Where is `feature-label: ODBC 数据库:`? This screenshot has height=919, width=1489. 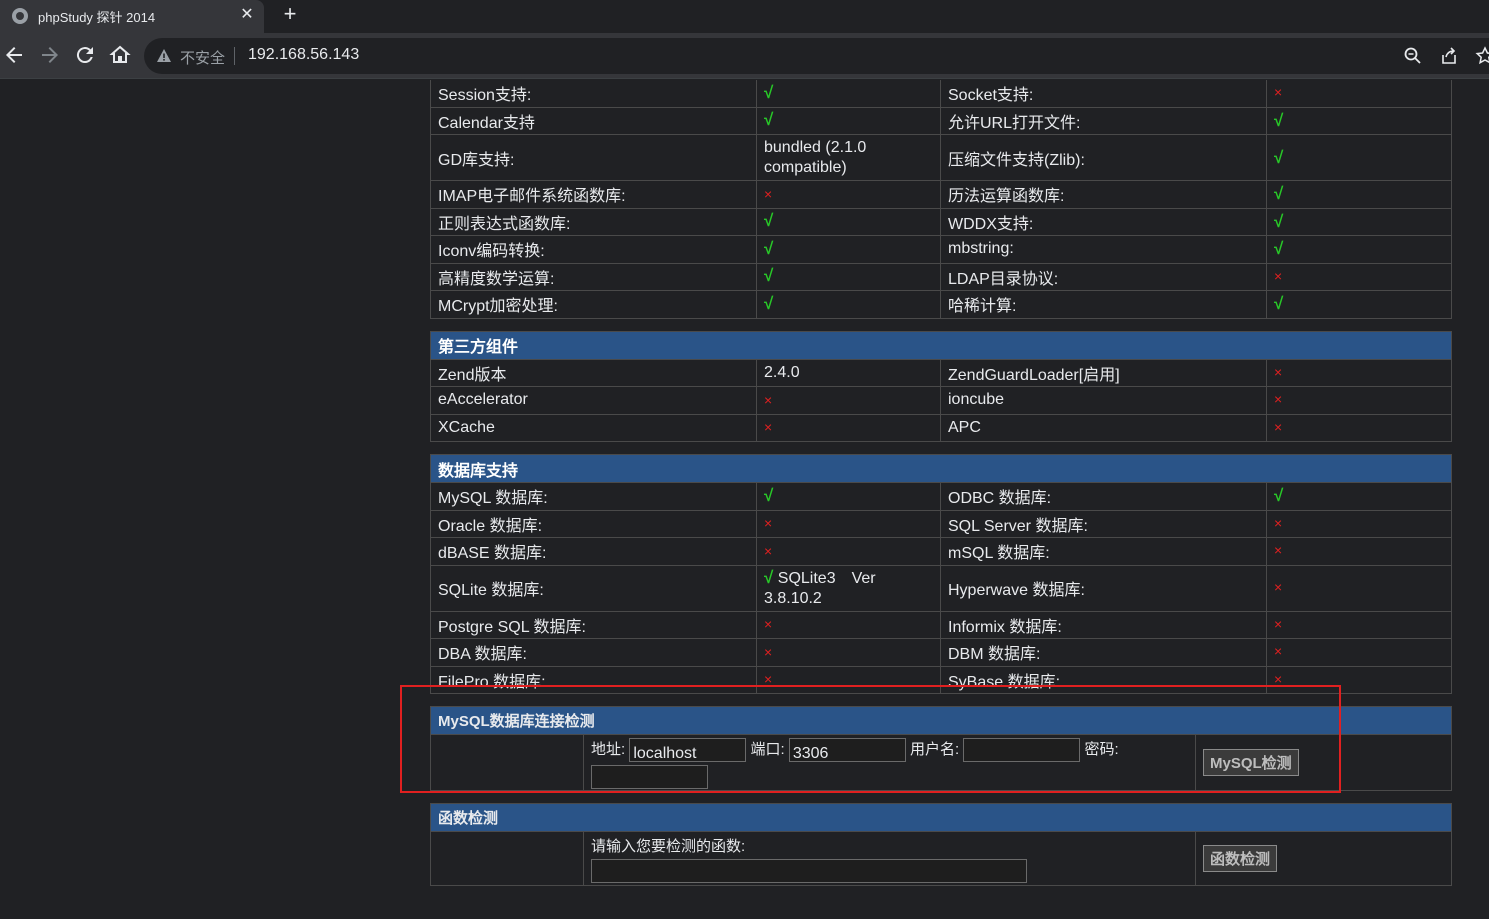 feature-label: ODBC 数据库: is located at coordinates (1103, 496).